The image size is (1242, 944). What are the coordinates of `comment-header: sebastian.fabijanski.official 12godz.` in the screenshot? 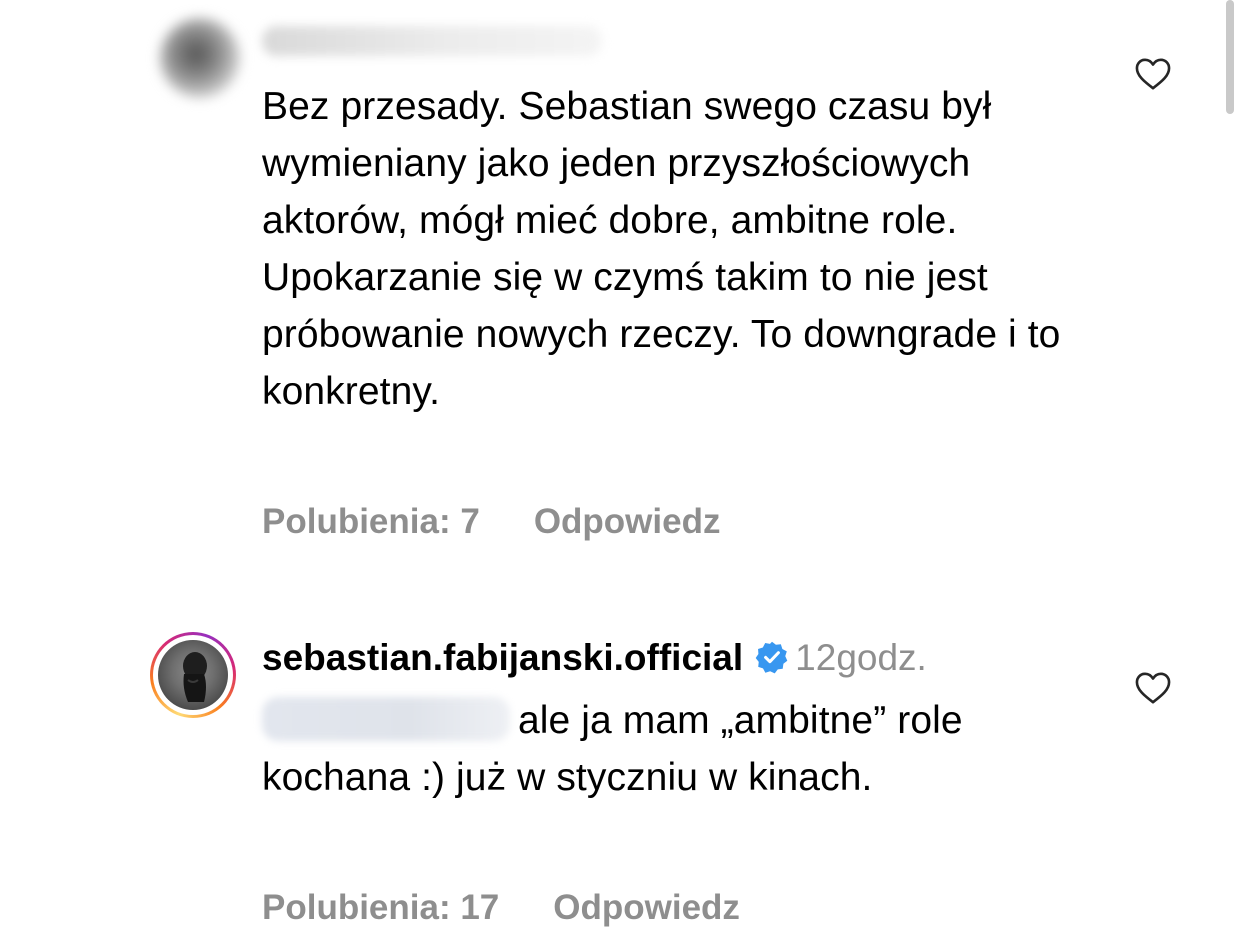 It's located at (594, 658).